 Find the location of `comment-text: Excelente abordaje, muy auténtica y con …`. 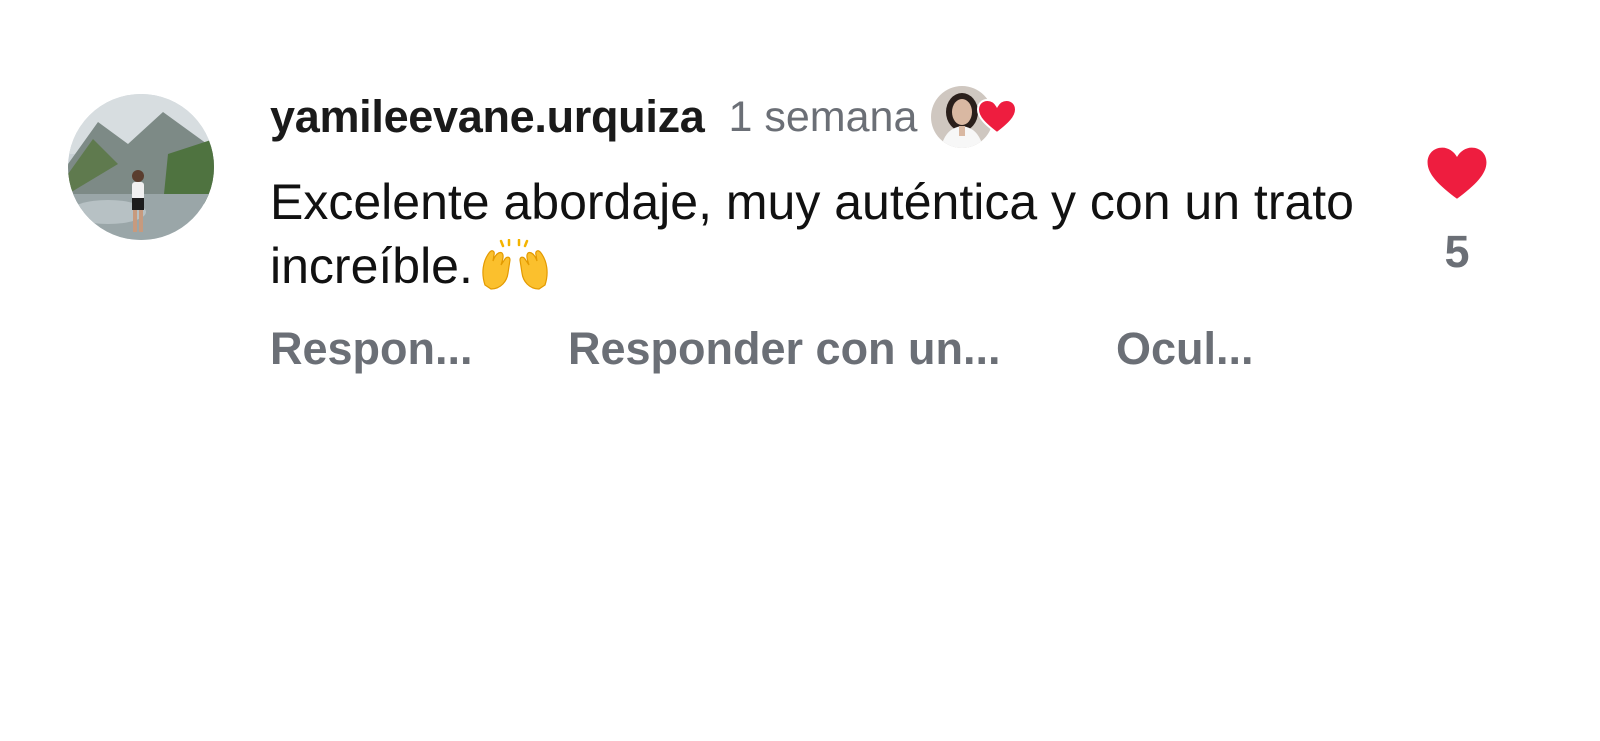

comment-text: Excelente abordaje, muy auténtica y con … is located at coordinates (815, 238).